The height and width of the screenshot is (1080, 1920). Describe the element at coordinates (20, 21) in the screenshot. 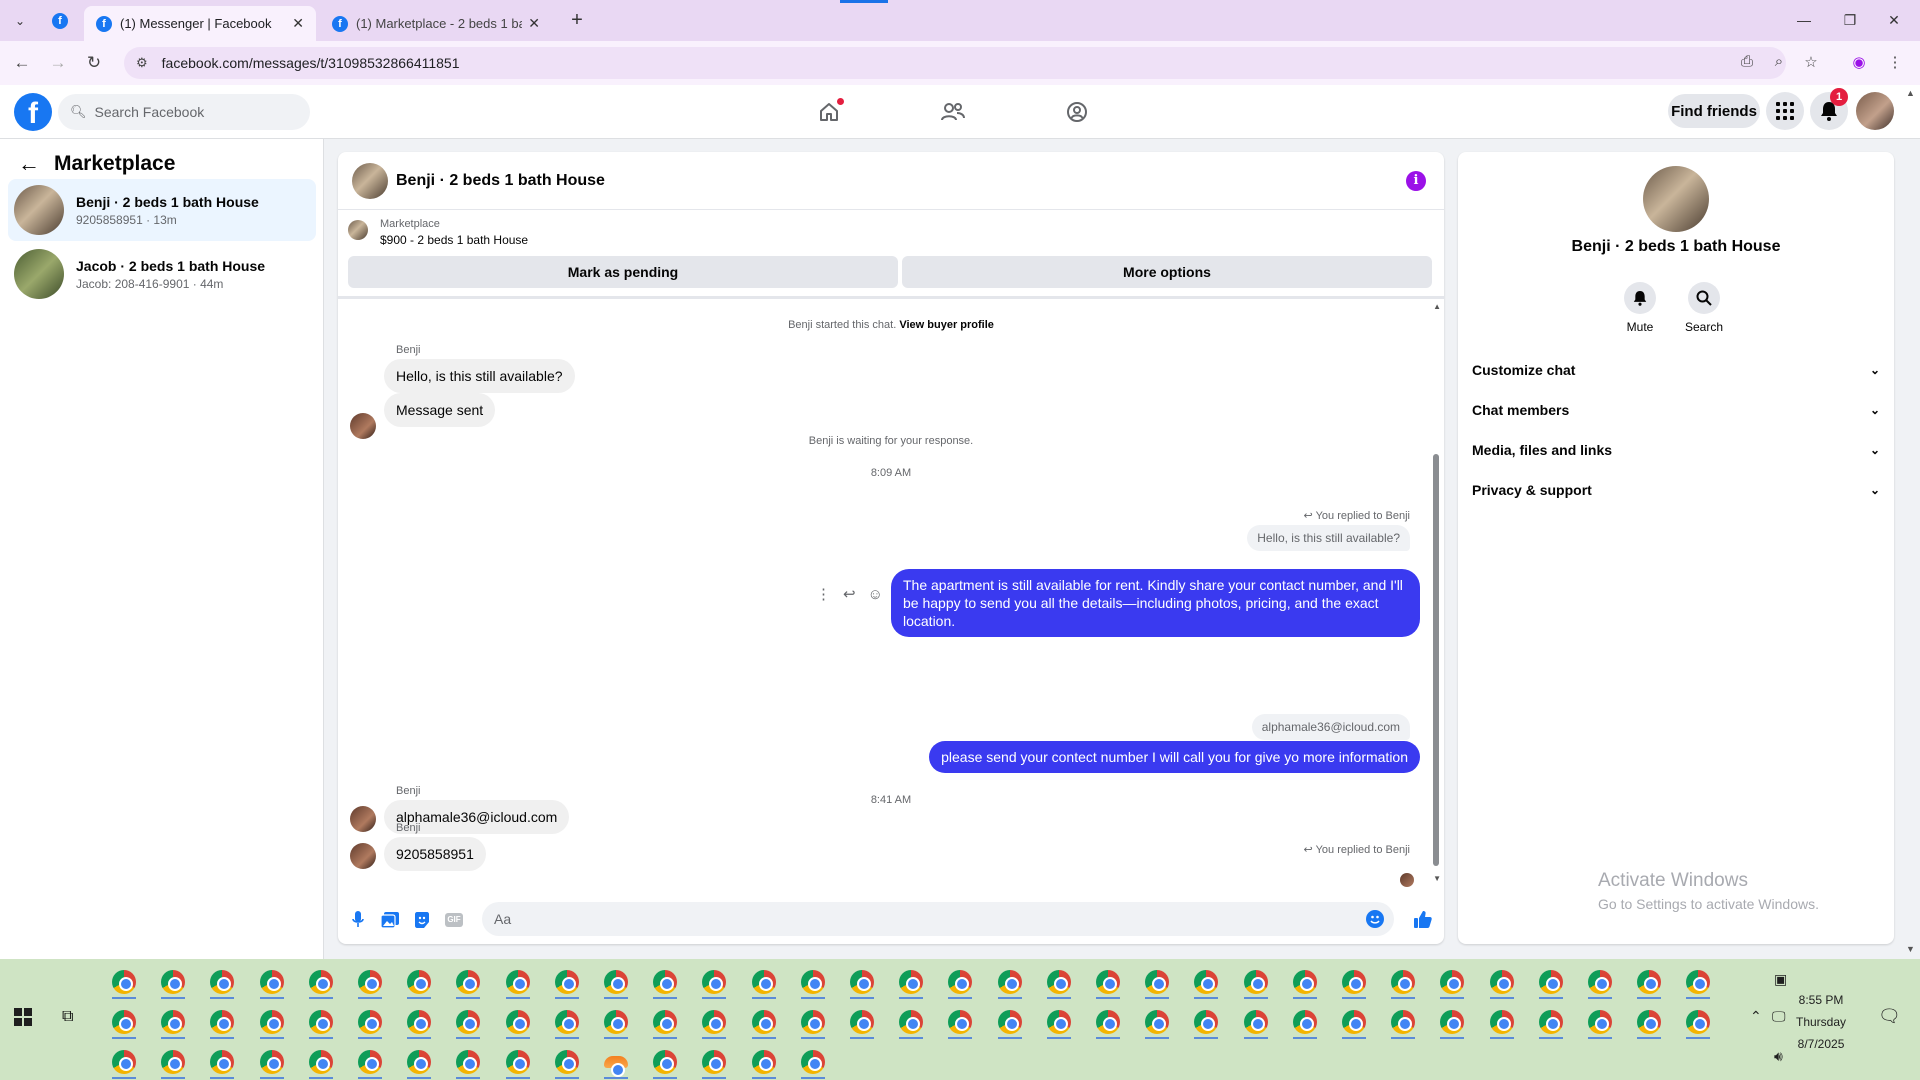

I see `tab-search-dropdown-icon: ⌄` at that location.